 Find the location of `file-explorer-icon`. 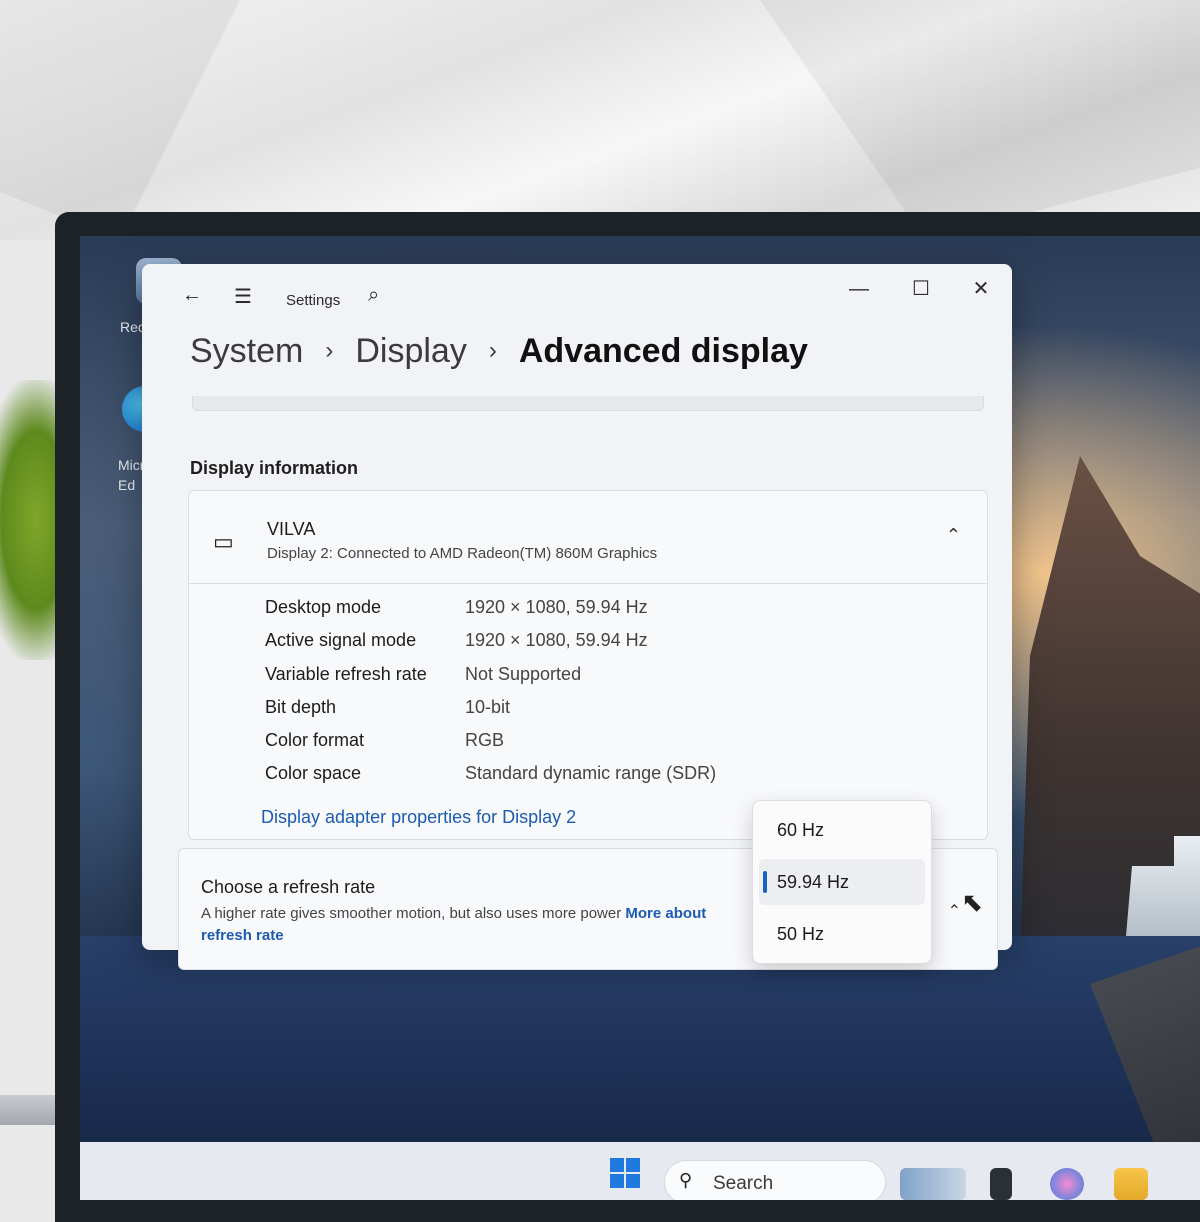

file-explorer-icon is located at coordinates (1131, 1184).